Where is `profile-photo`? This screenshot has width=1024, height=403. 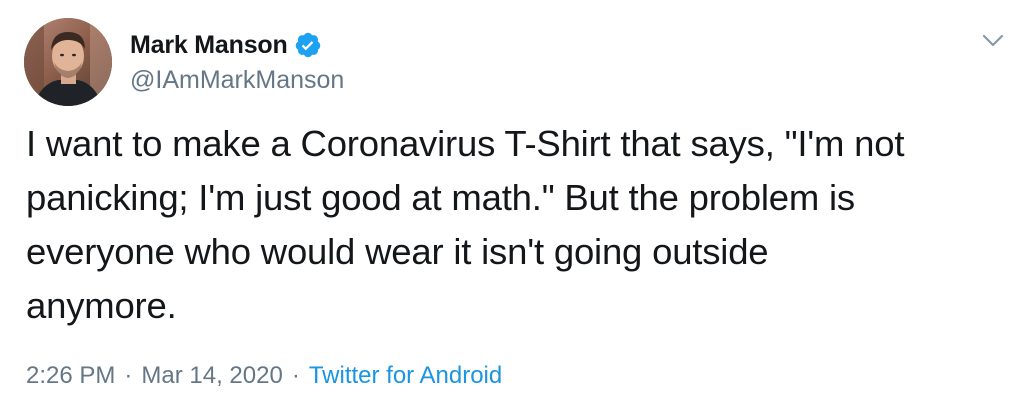 profile-photo is located at coordinates (68, 62).